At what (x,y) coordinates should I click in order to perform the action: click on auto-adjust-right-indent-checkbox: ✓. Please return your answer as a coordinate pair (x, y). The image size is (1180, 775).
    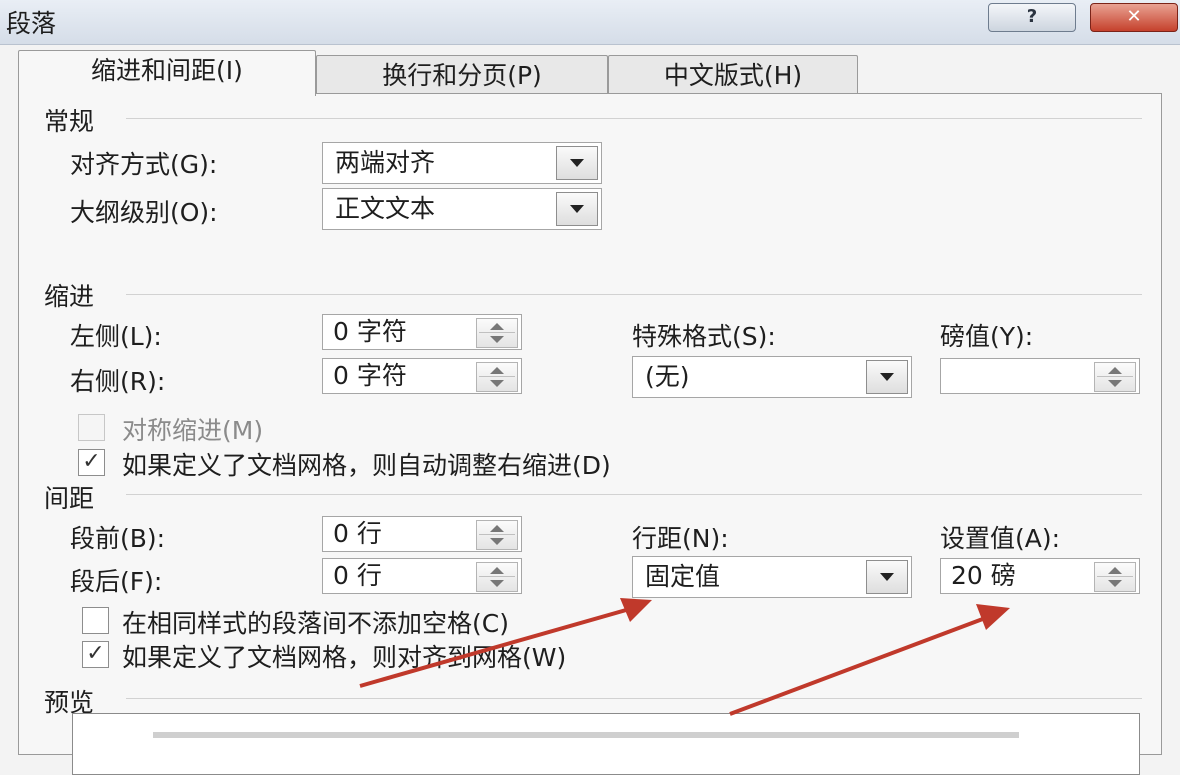
    Looking at the image, I should click on (91, 462).